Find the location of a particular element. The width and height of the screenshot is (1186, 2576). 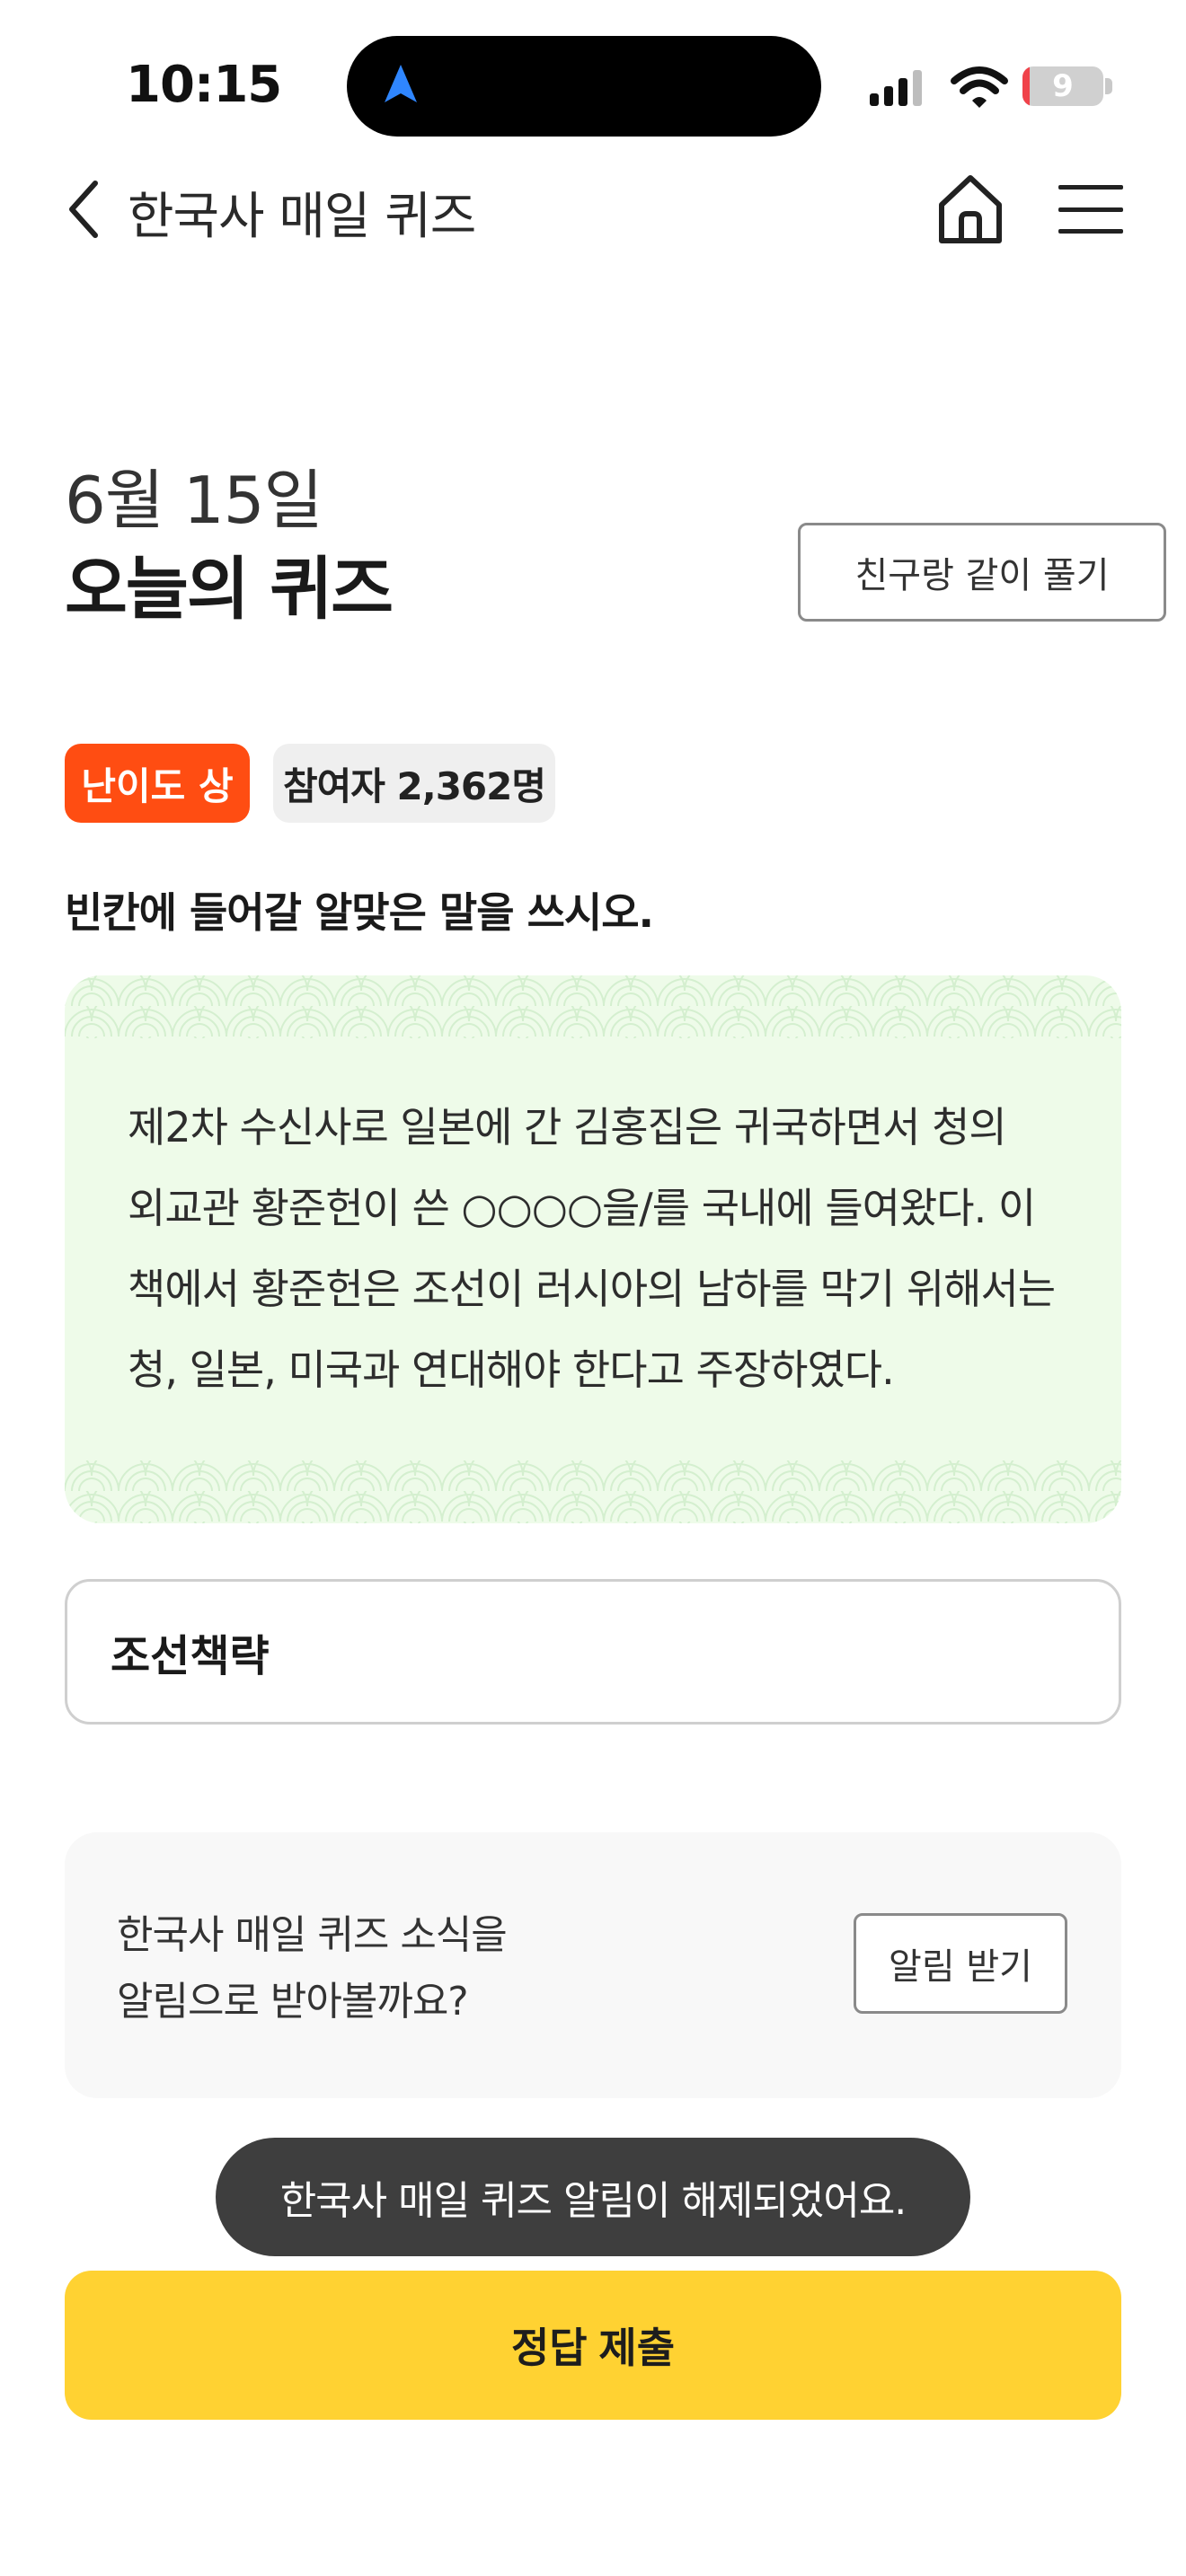

answer-field is located at coordinates (593, 1652).